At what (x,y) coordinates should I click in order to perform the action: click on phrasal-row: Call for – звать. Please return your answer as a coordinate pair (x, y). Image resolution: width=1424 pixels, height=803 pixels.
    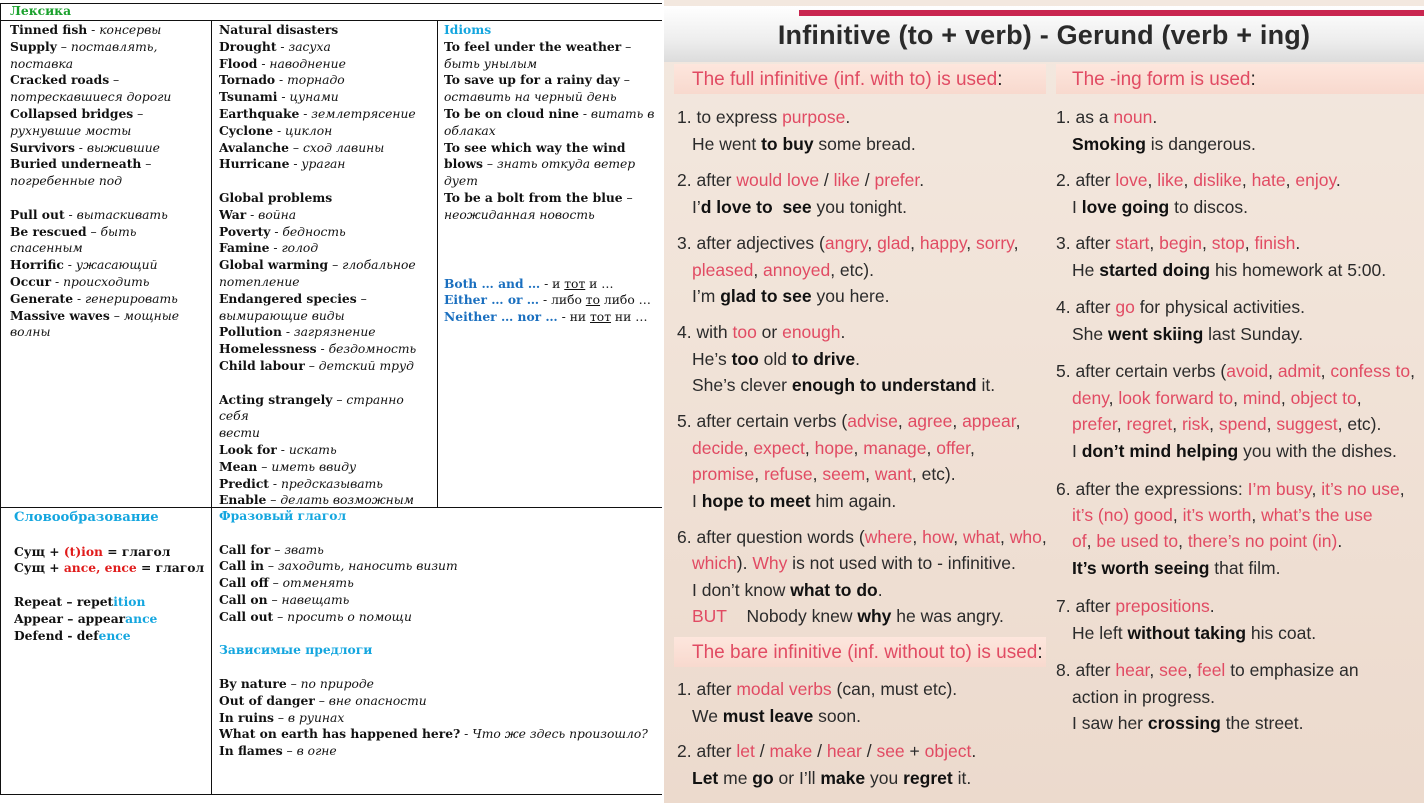
    Looking at the image, I should click on (439, 550).